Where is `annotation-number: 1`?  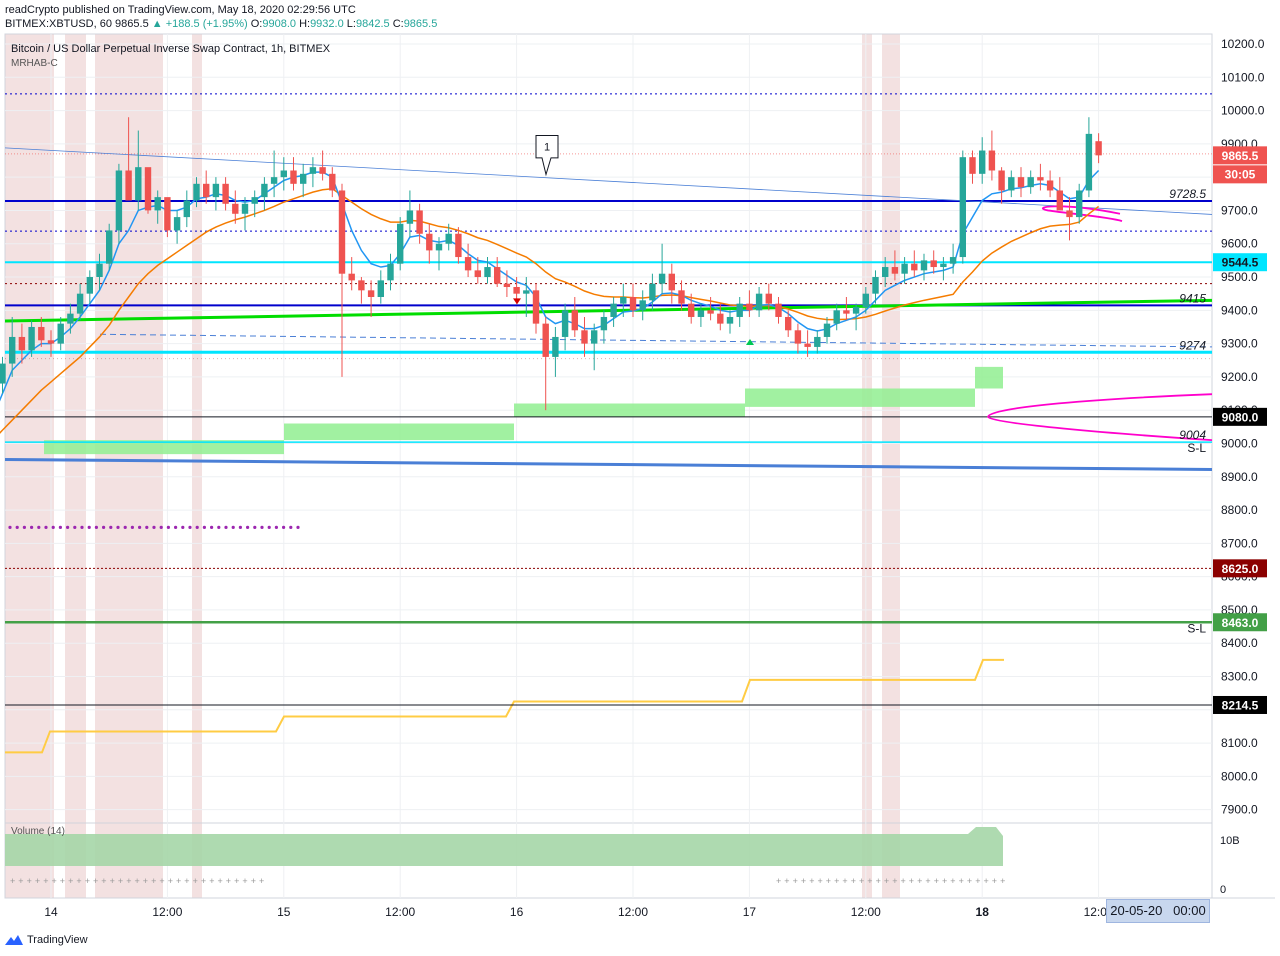
annotation-number: 1 is located at coordinates (547, 148).